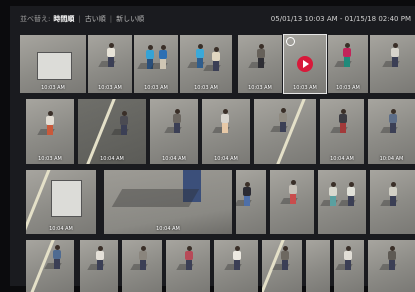 The width and height of the screenshot is (415, 292). I want to click on sort-option-oldest: 古い順, so click(95, 19).